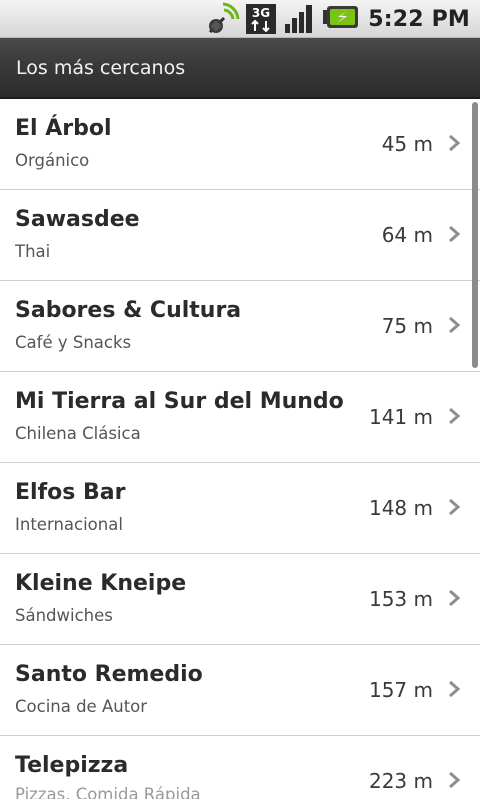 This screenshot has height=800, width=480. What do you see at coordinates (77, 219) in the screenshot?
I see `restaurant-name: Sawasdee` at bounding box center [77, 219].